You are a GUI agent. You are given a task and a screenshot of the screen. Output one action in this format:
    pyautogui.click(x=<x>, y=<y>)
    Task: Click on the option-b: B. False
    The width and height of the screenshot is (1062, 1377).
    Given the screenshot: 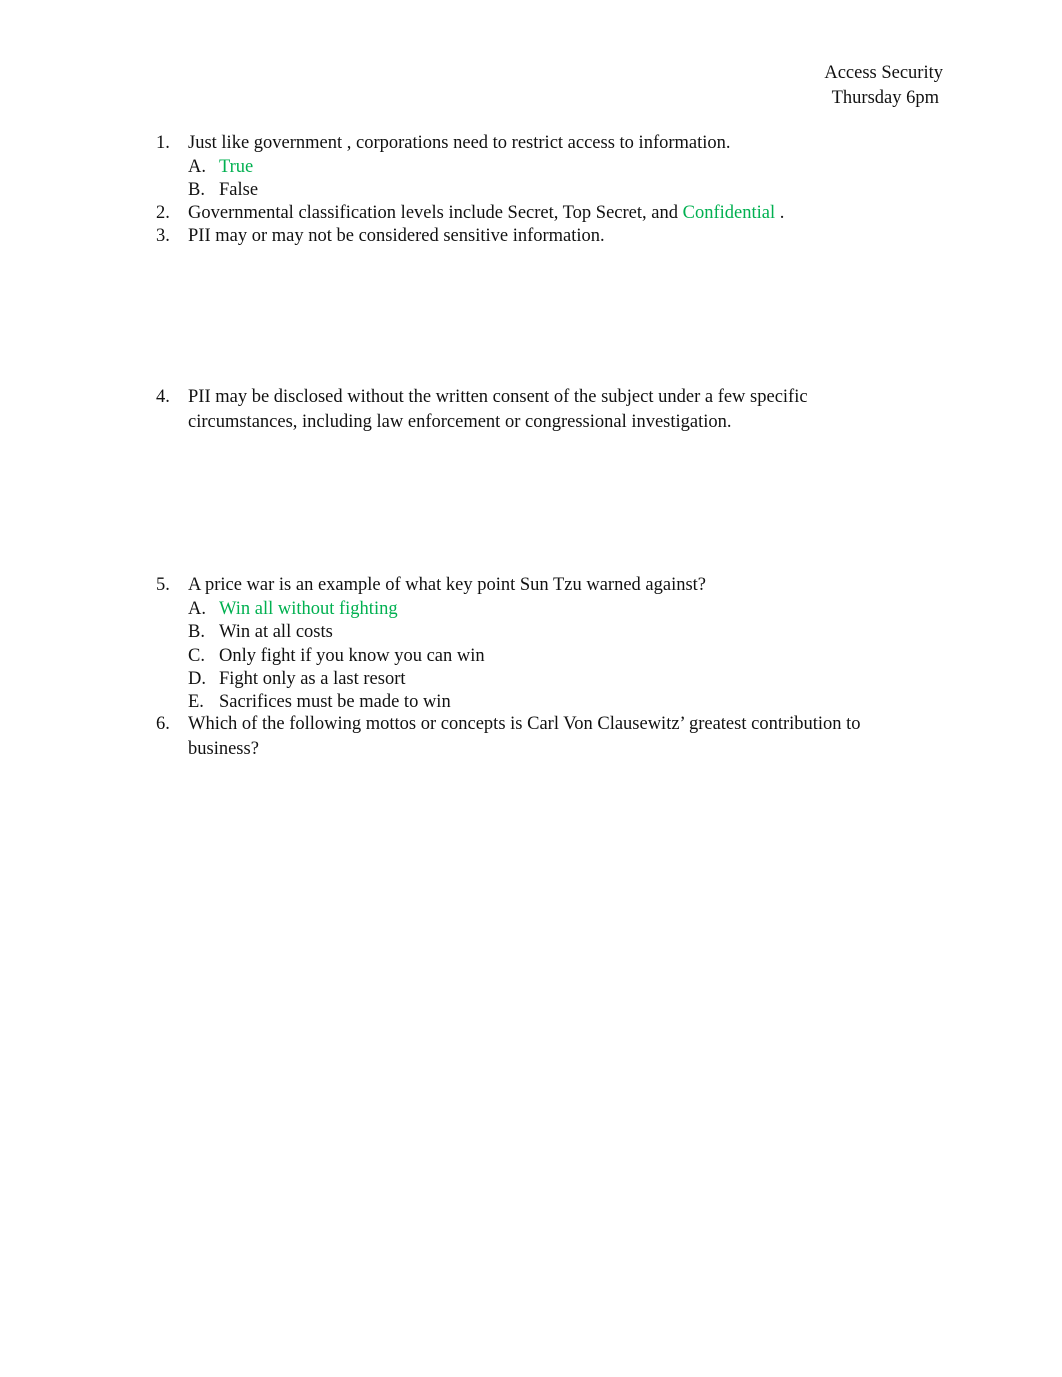 What is the action you would take?
    pyautogui.click(x=542, y=190)
    